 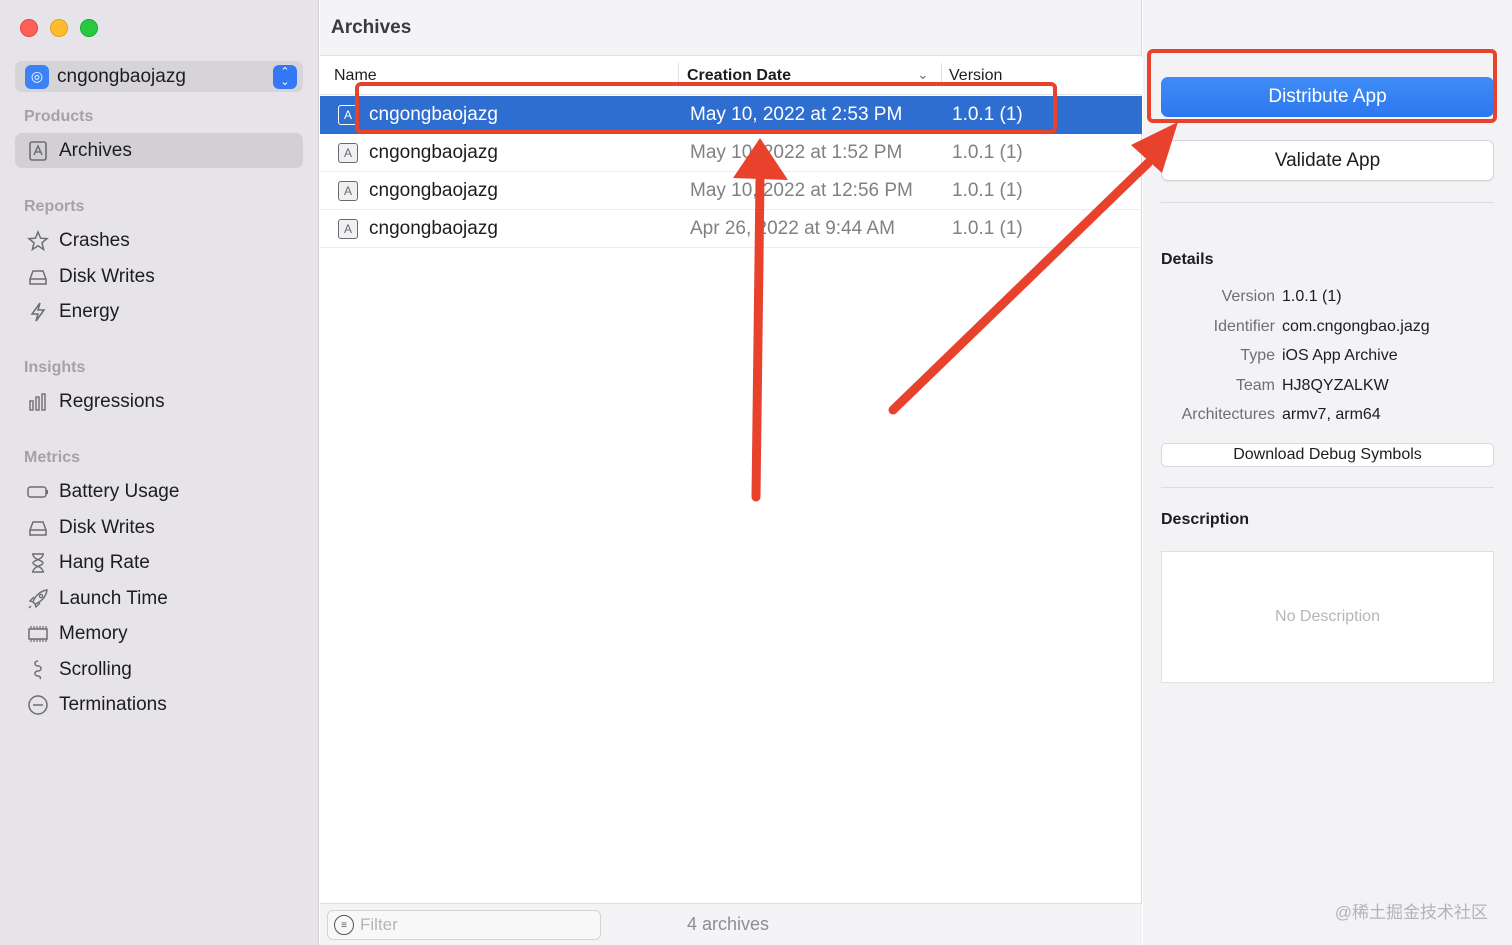 I want to click on description-field: No Description, so click(x=1327, y=617).